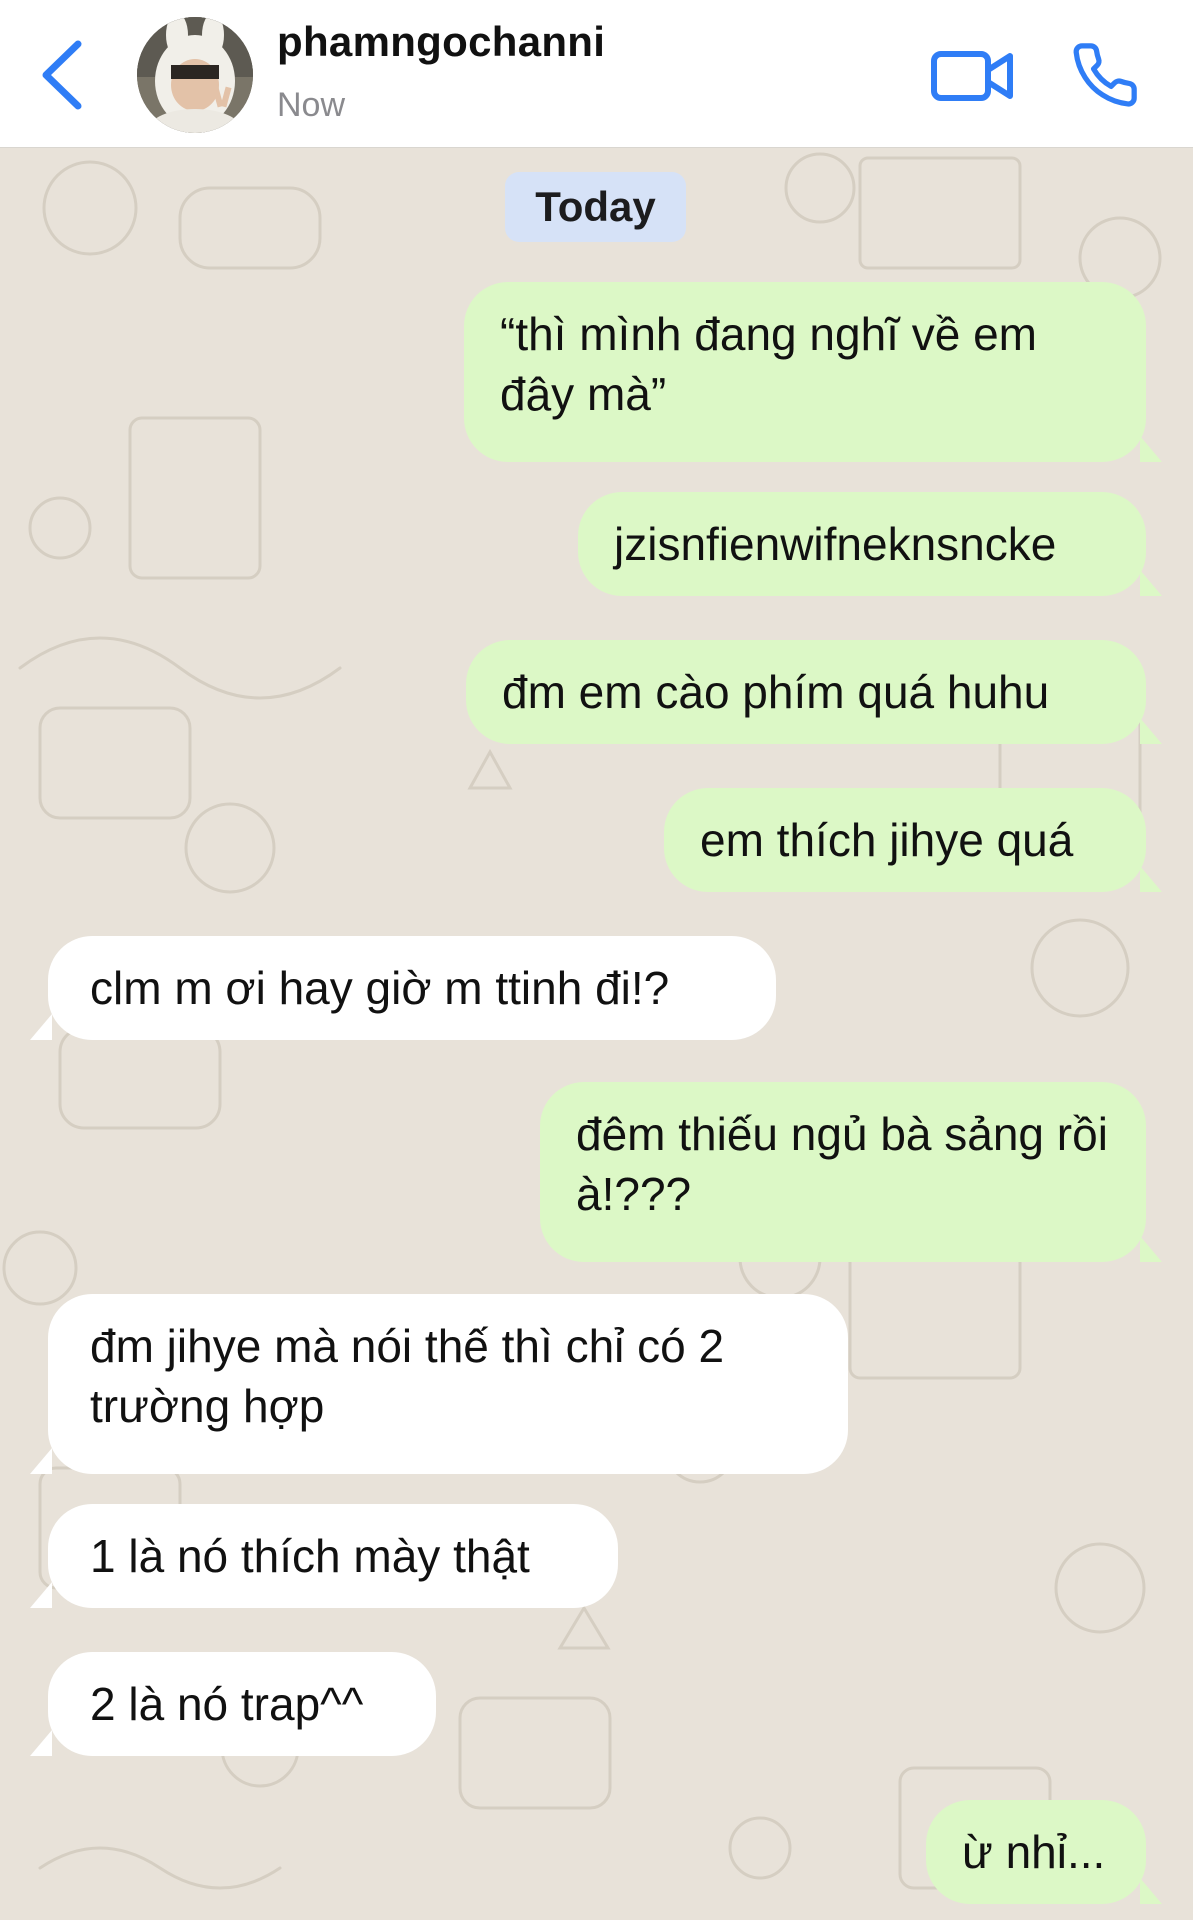  I want to click on message-text: jzisnfienwifneknsncke, so click(835, 544).